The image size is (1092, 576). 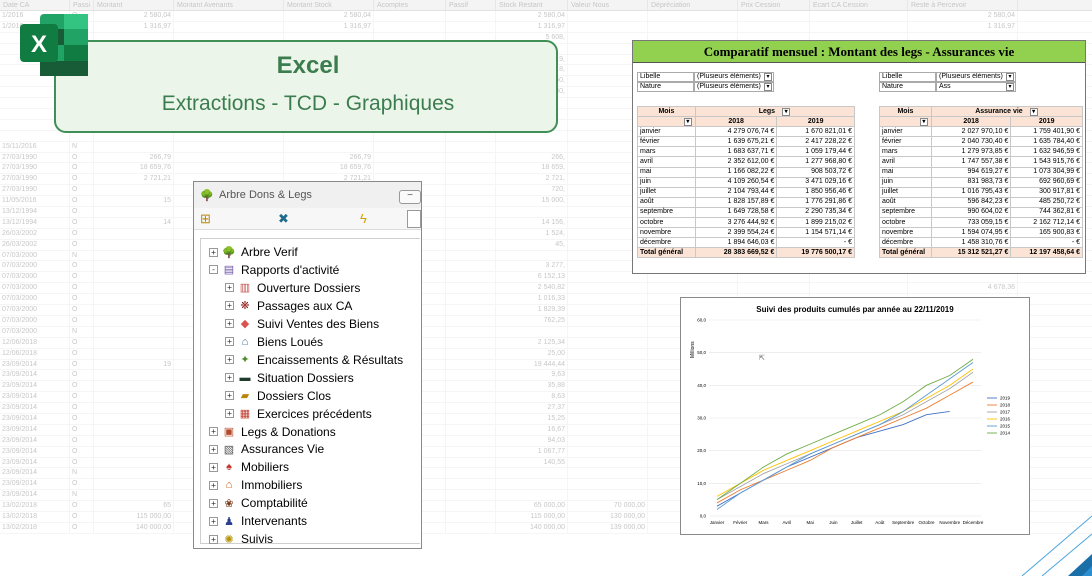 I want to click on right-filter-libelle: (Plusieurs éléments) ▾, so click(x=976, y=77).